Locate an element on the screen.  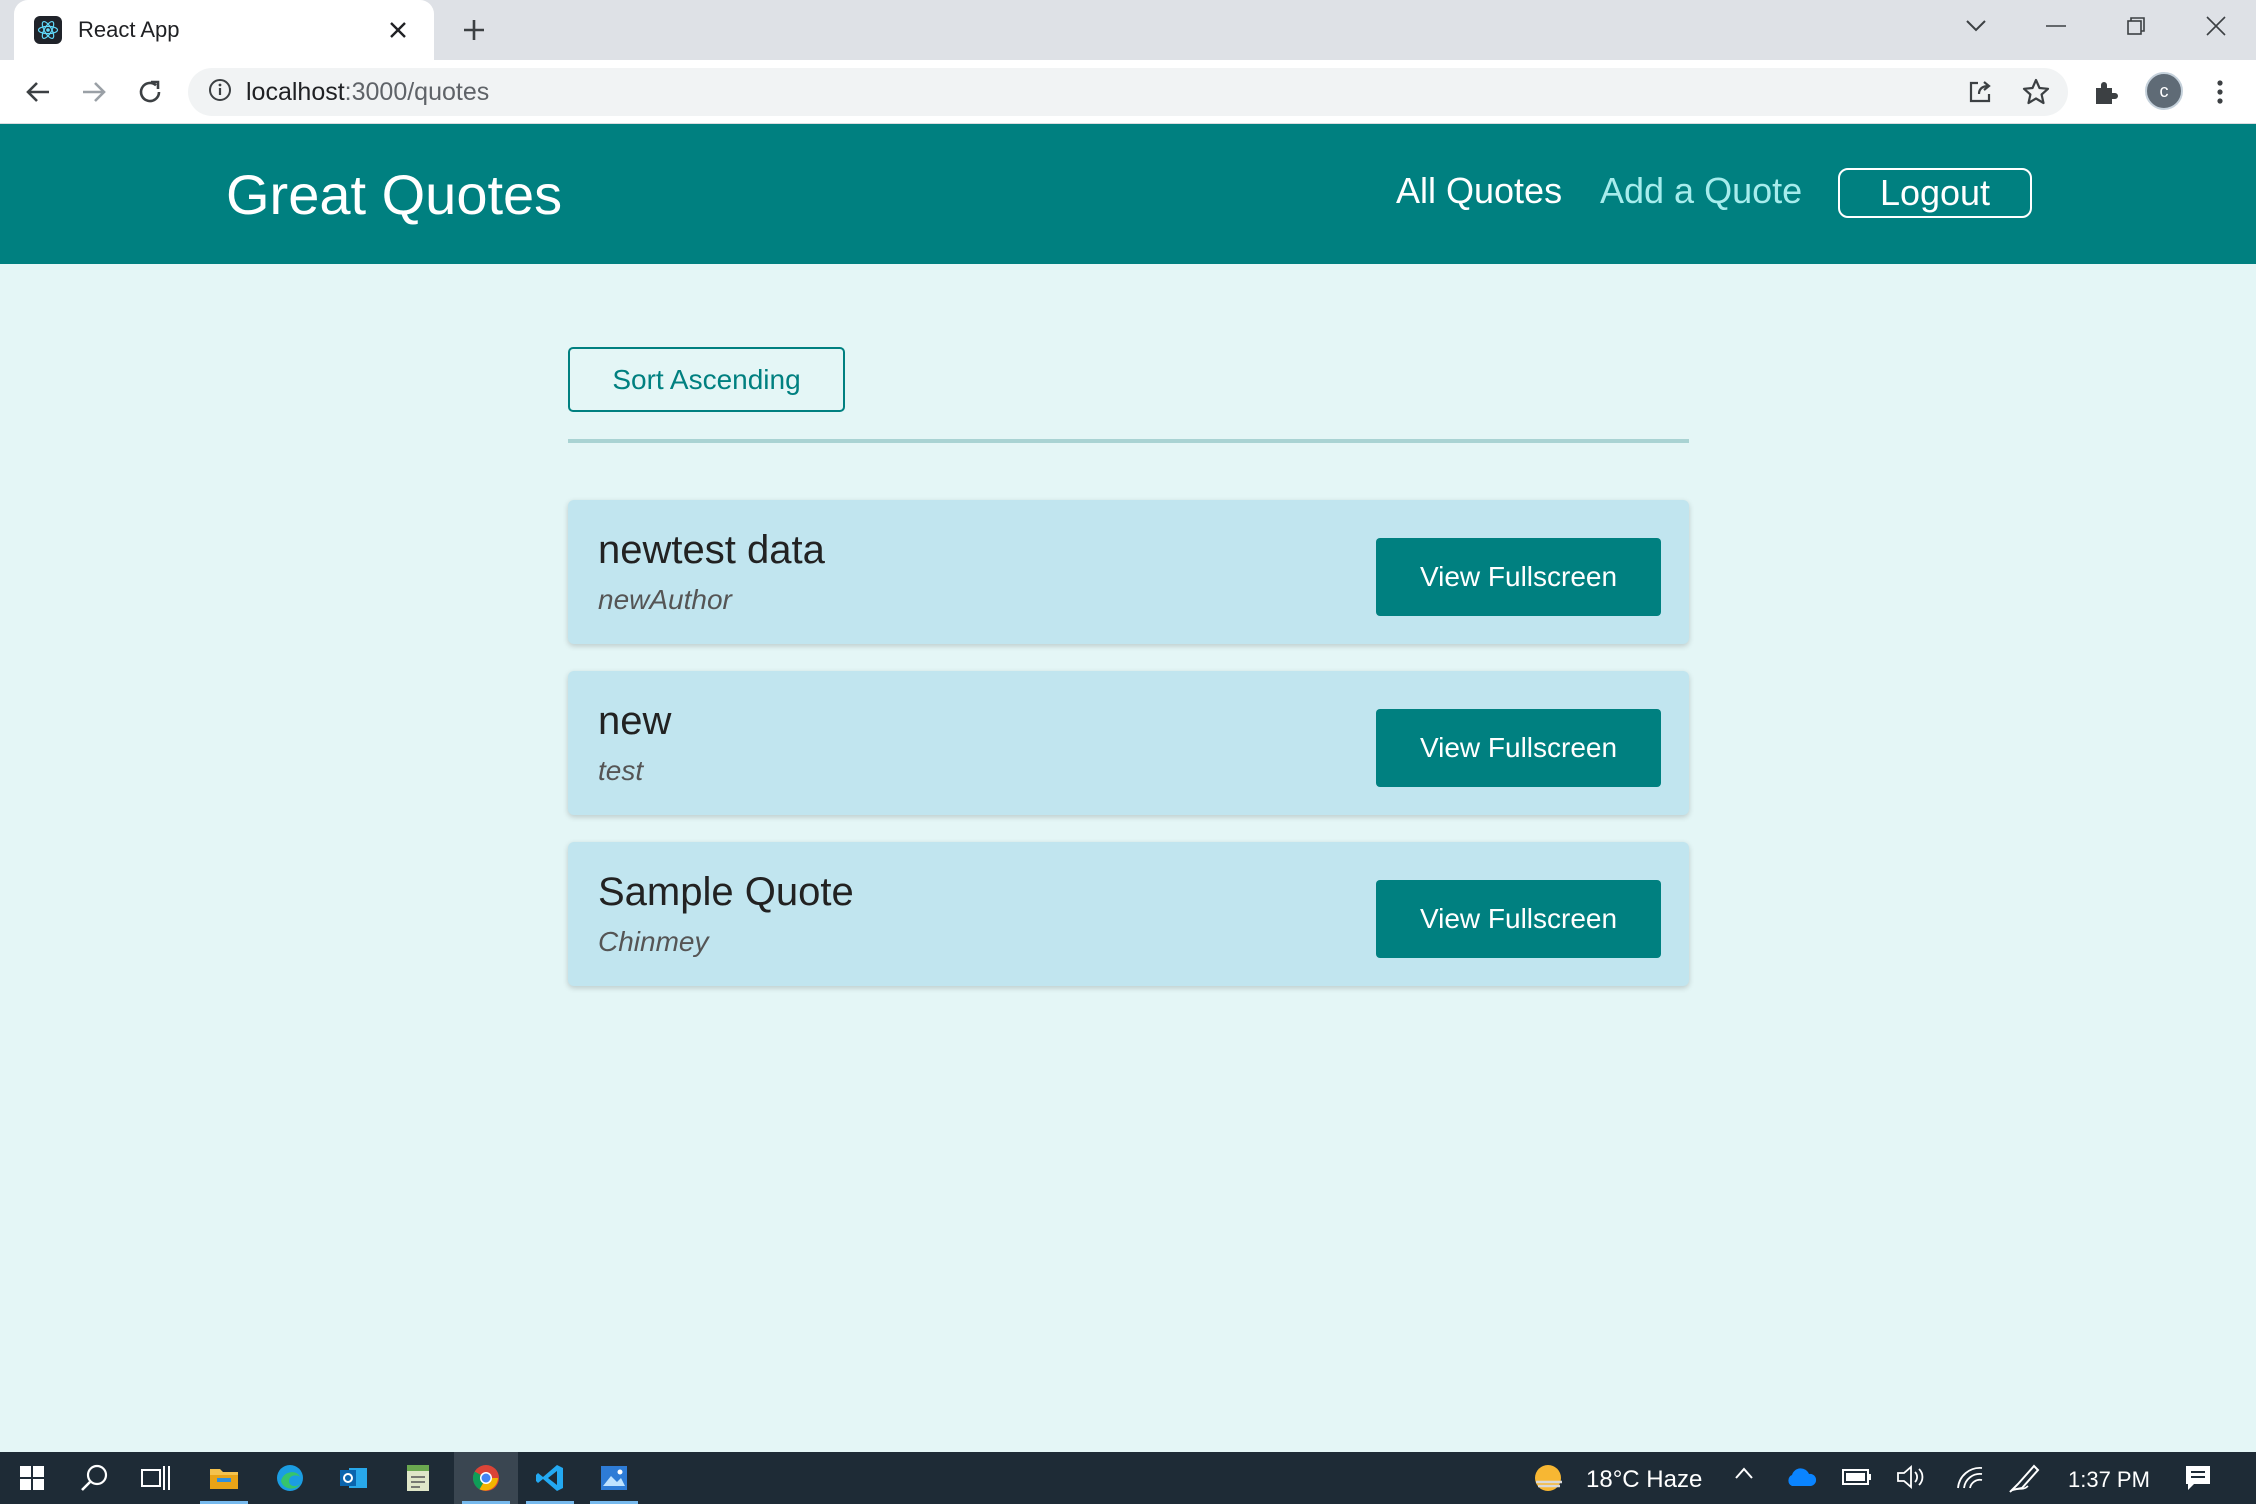
restore-icon is located at coordinates (2136, 26).